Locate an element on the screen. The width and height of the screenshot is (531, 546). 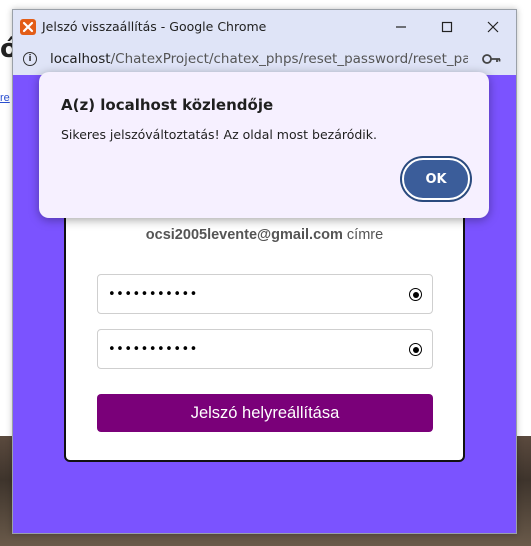
email-address: ocsi2005levente@gmail.com is located at coordinates (244, 235).